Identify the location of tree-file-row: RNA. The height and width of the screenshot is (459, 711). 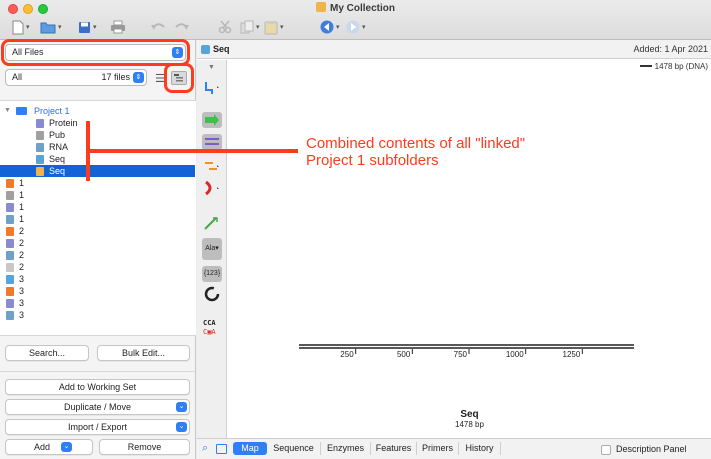
(97, 147).